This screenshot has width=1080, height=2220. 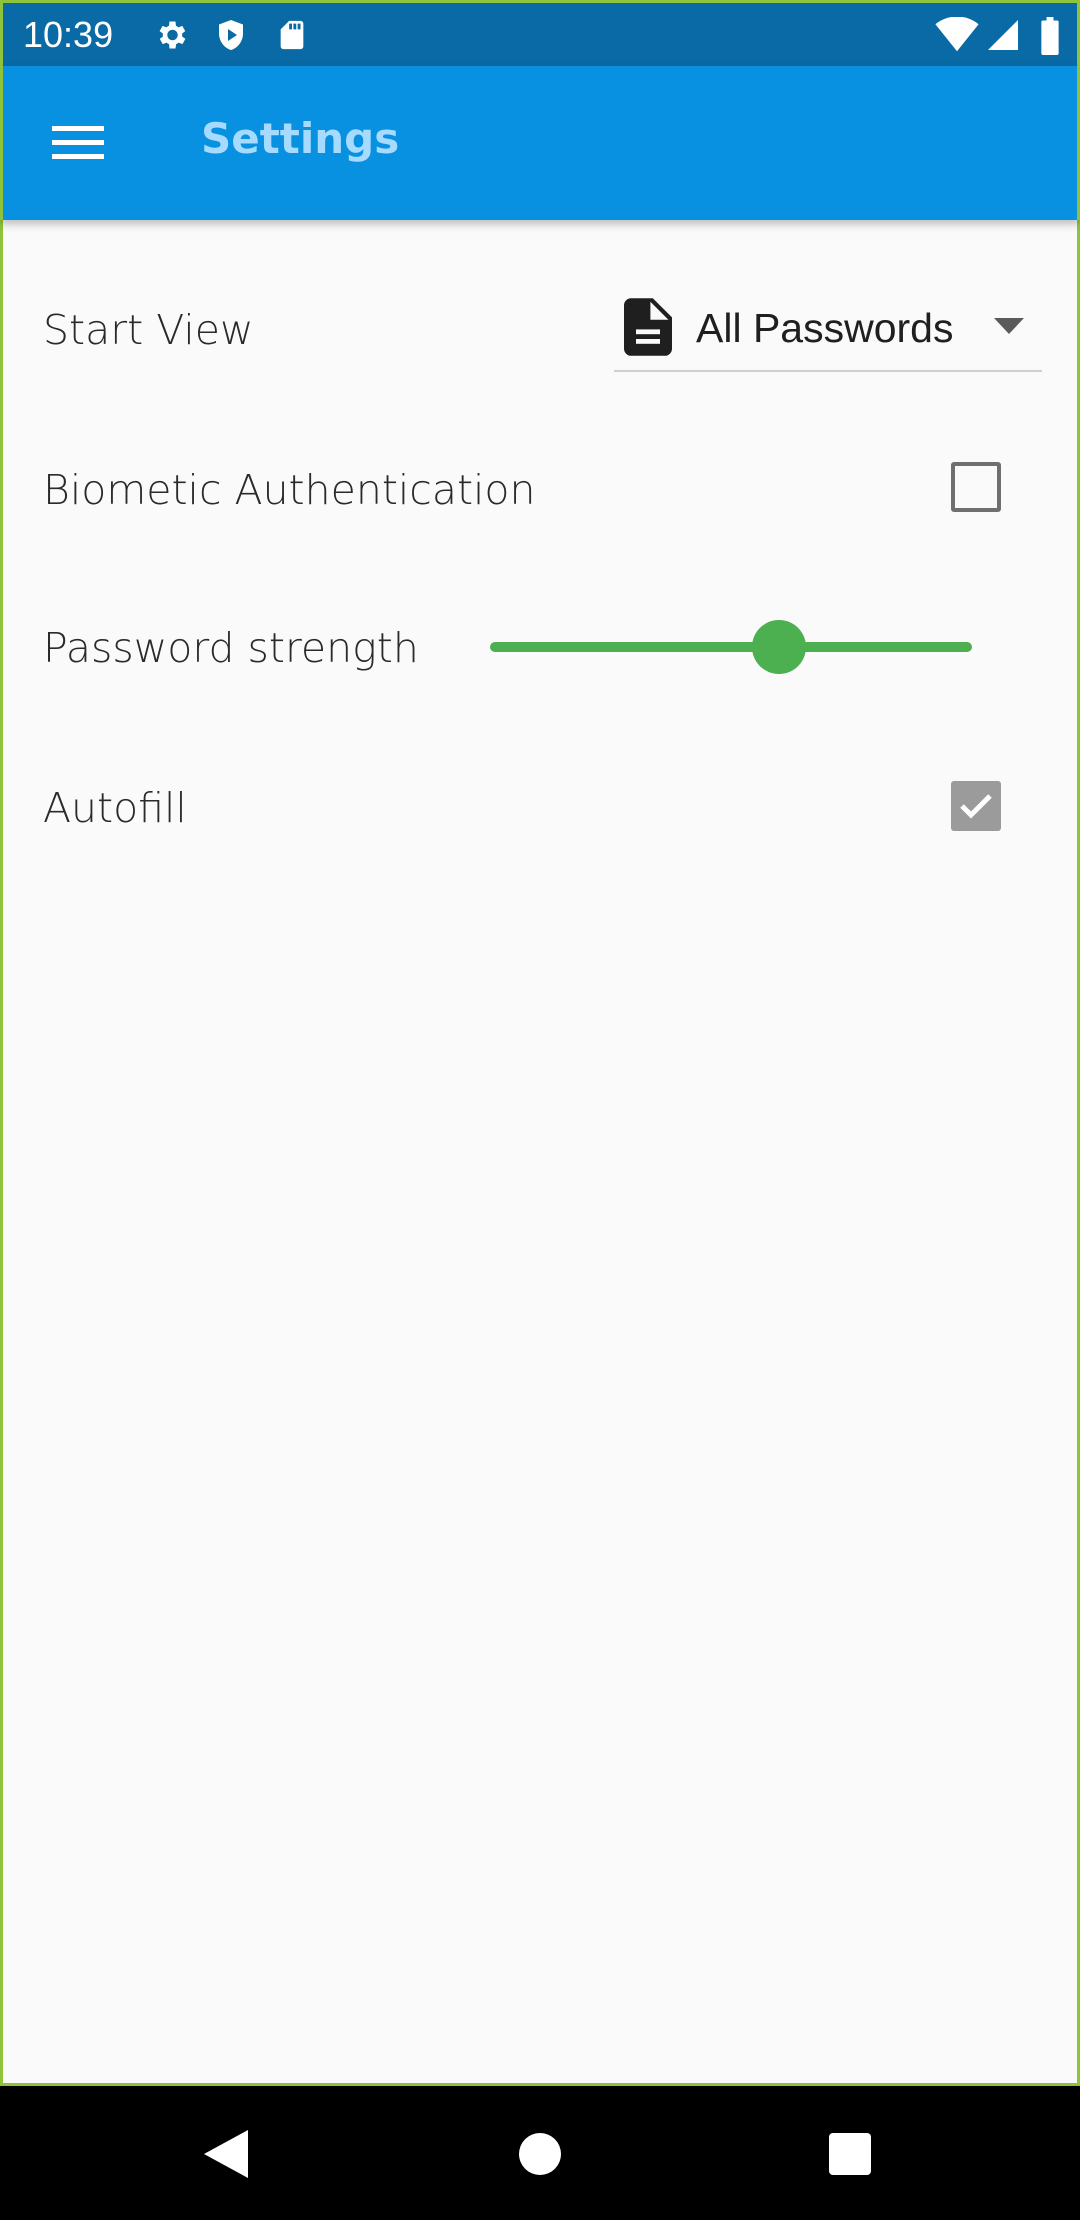 What do you see at coordinates (289, 490) in the screenshot?
I see `biometric-label: Biometic Authentication` at bounding box center [289, 490].